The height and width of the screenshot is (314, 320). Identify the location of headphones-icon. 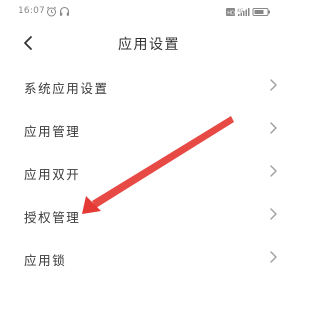
(64, 11).